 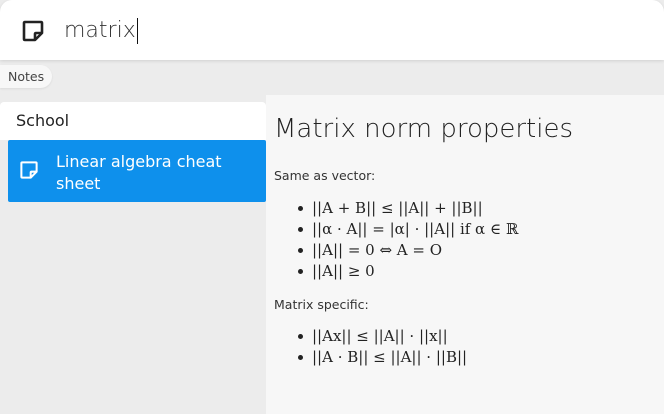 What do you see at coordinates (405, 229) in the screenshot?
I see `list-item: ||α · A|| = |α| · ||A|| if α ∈ ℝ` at bounding box center [405, 229].